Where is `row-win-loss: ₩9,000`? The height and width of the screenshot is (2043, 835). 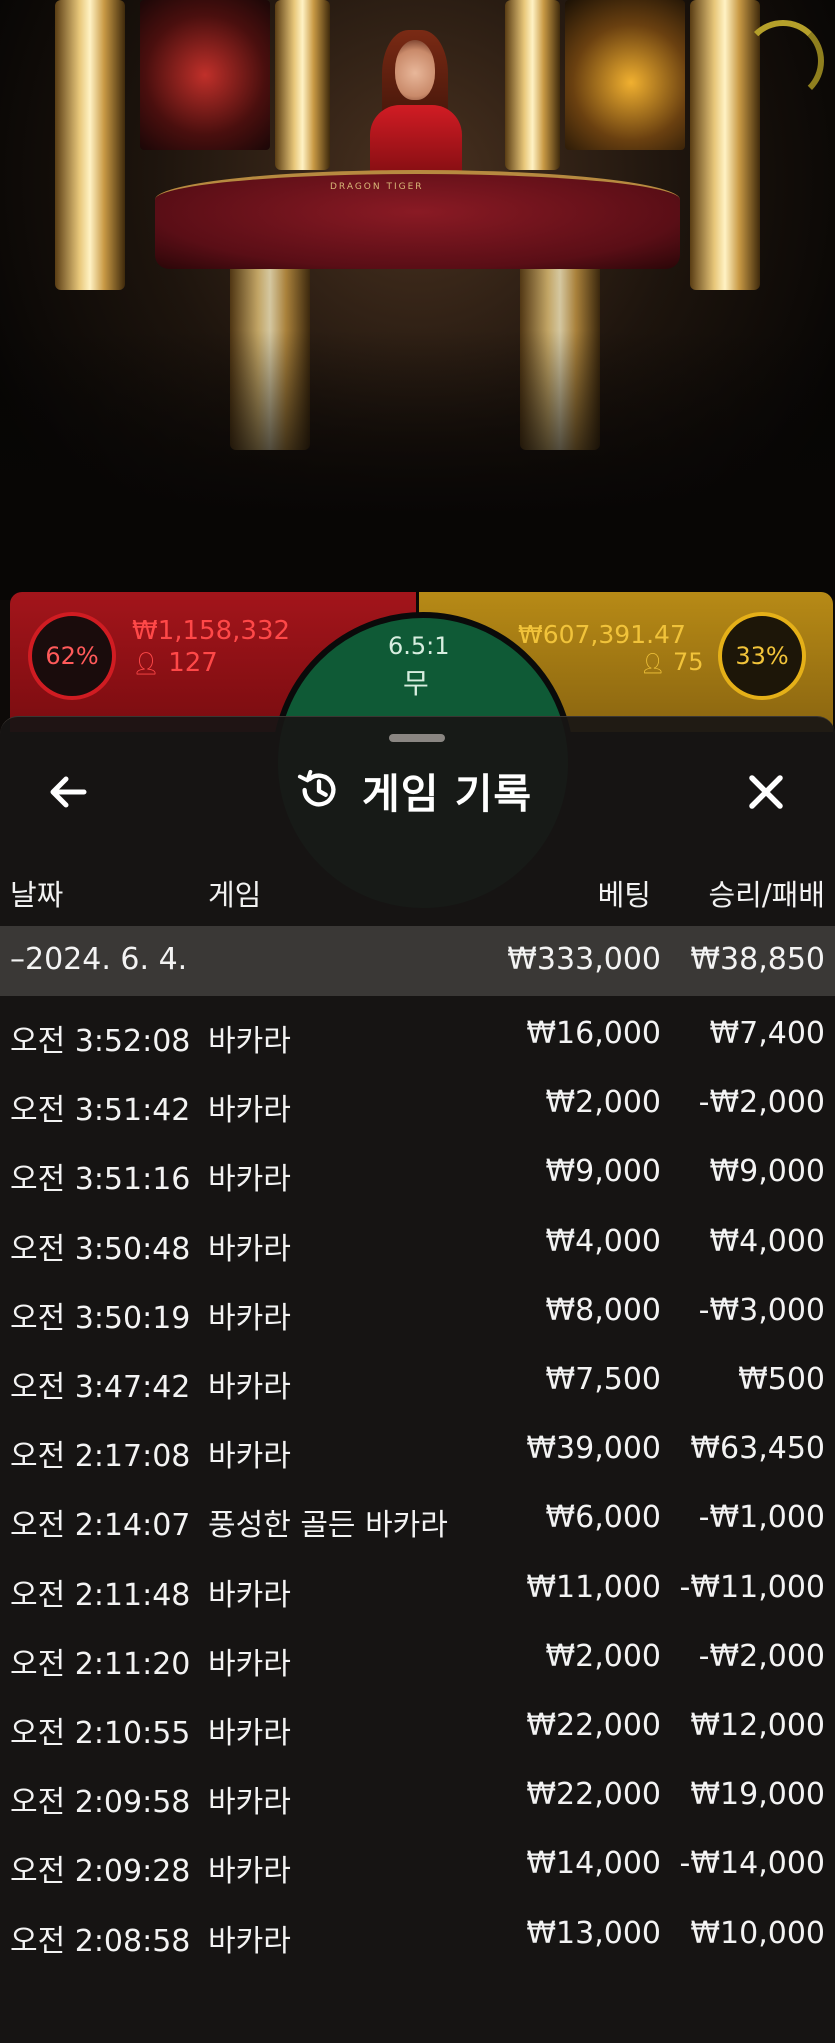
row-win-loss: ₩9,000 is located at coordinates (767, 1171).